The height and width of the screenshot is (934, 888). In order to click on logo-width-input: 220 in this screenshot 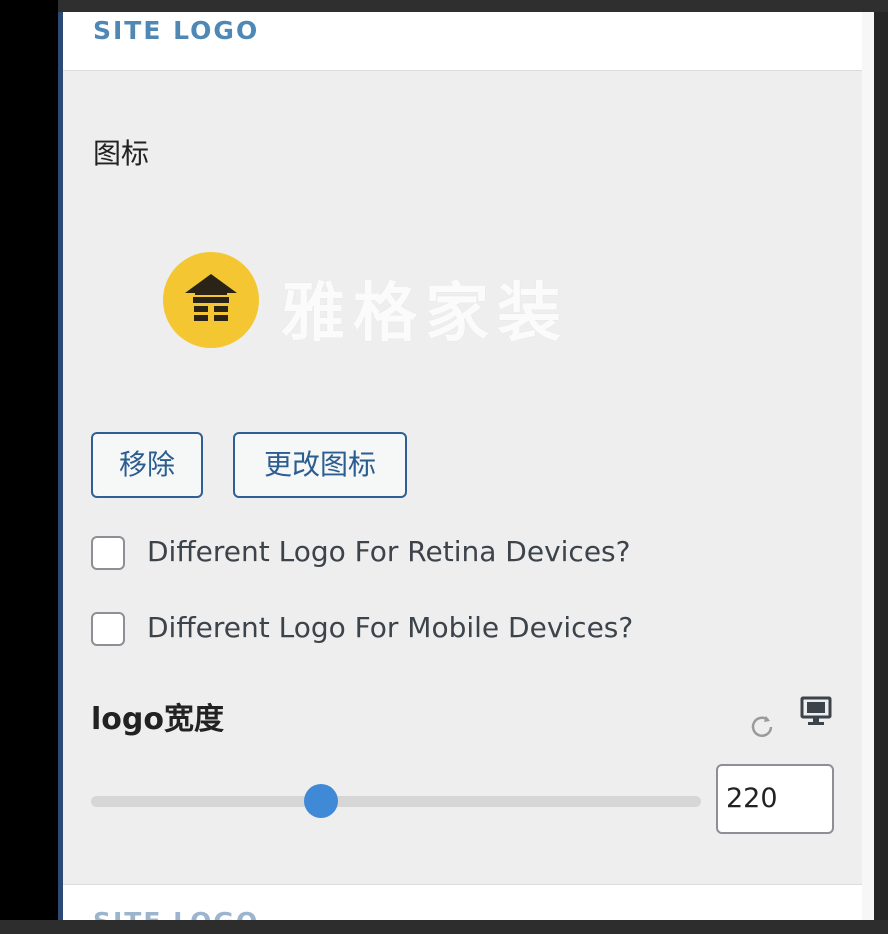, I will do `click(775, 799)`.